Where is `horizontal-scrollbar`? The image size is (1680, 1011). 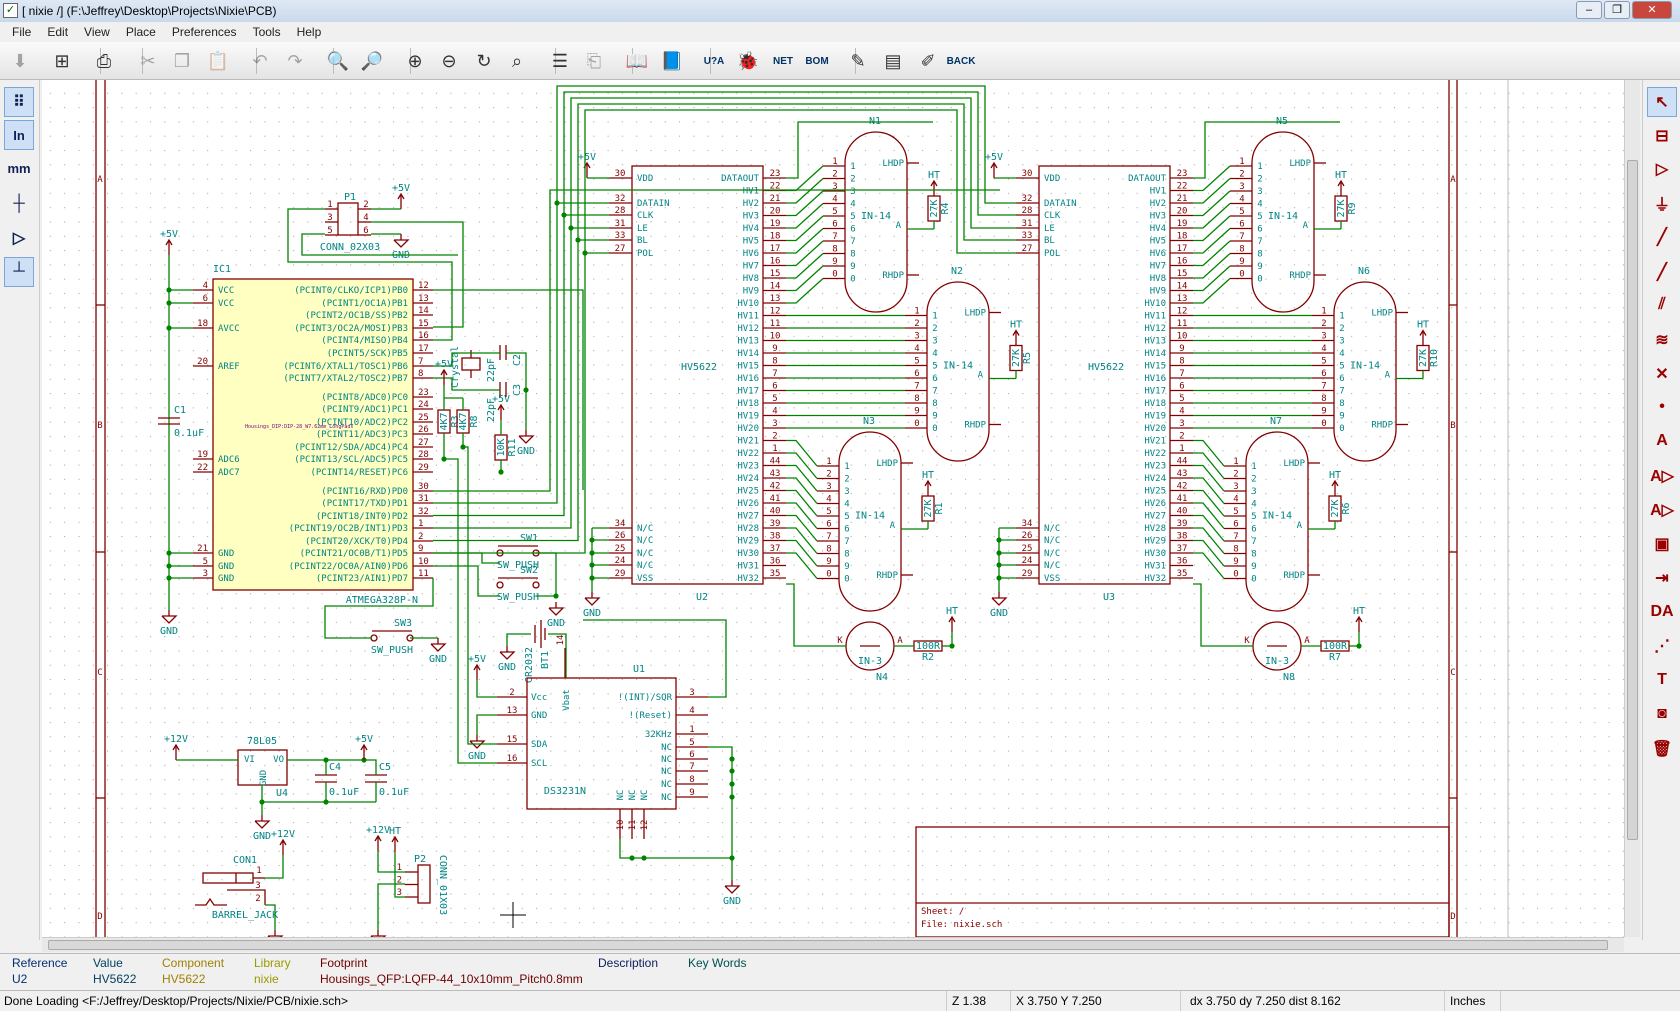 horizontal-scrollbar is located at coordinates (833, 944).